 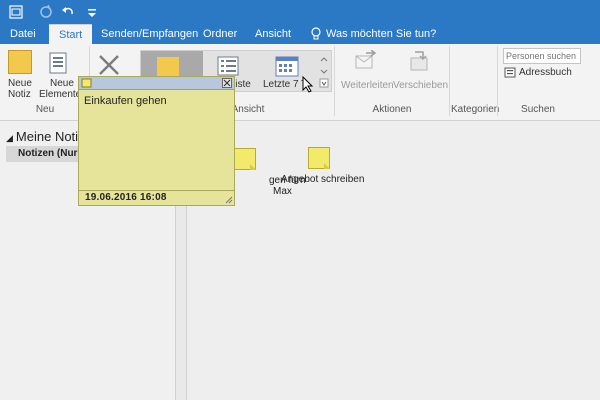 What do you see at coordinates (50, 136) in the screenshot?
I see `nav-title-text: Meine Notiz` at bounding box center [50, 136].